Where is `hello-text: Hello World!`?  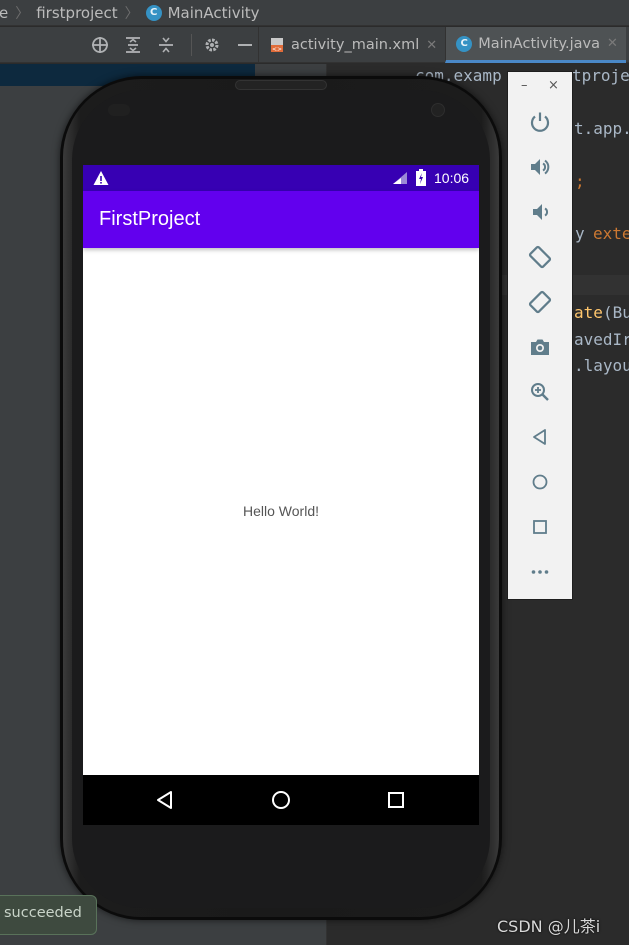 hello-text: Hello World! is located at coordinates (281, 511).